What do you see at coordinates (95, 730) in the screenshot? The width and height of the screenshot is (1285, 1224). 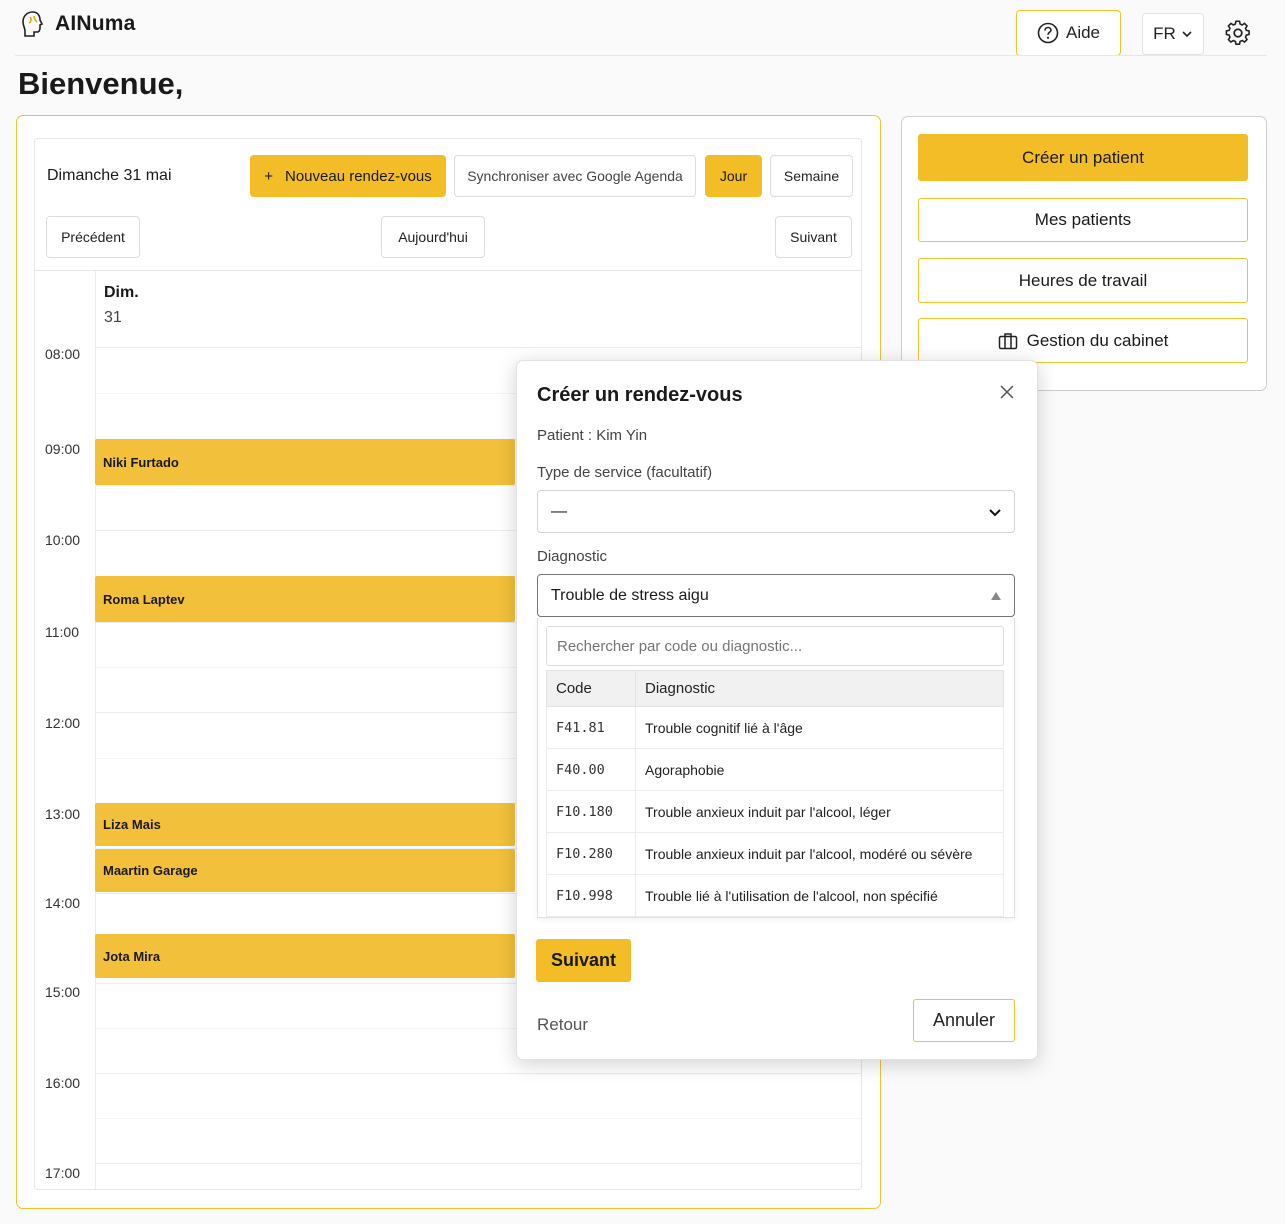 I see `time-column-divider` at bounding box center [95, 730].